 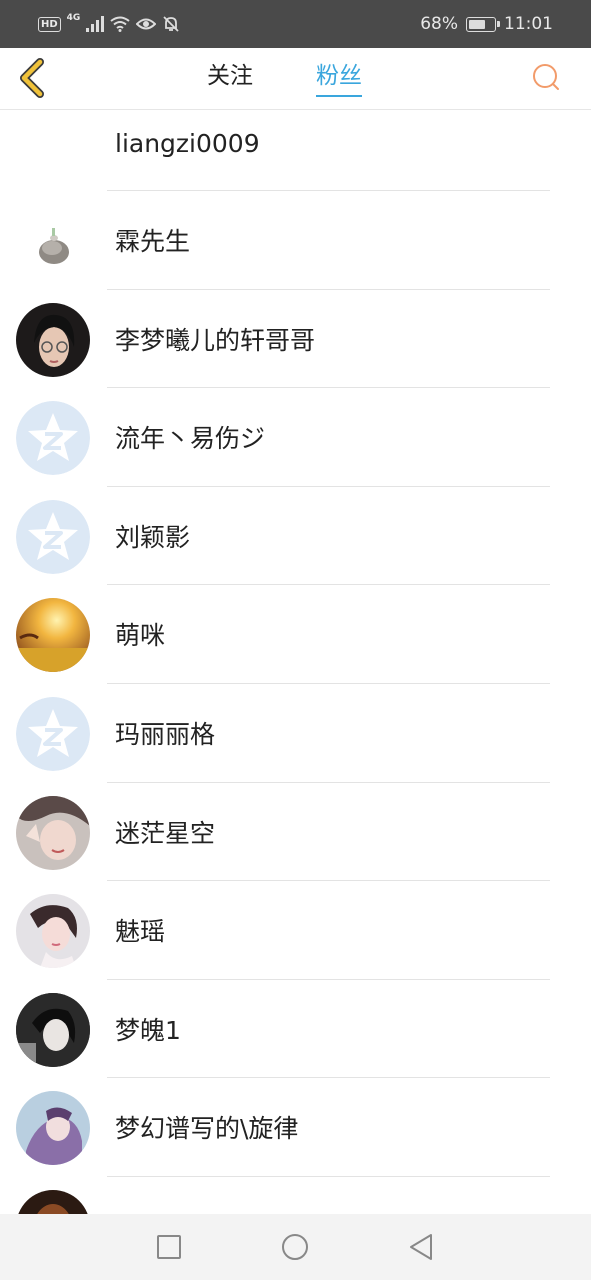 What do you see at coordinates (295, 930) in the screenshot?
I see `list-item: 魅瑶` at bounding box center [295, 930].